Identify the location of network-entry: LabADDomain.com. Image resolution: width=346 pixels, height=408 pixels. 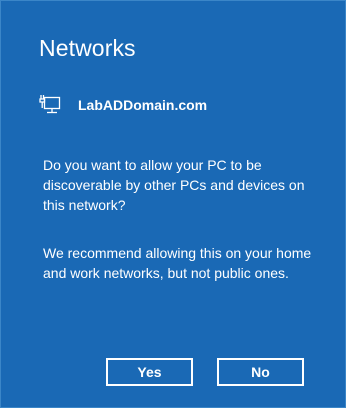
(123, 105).